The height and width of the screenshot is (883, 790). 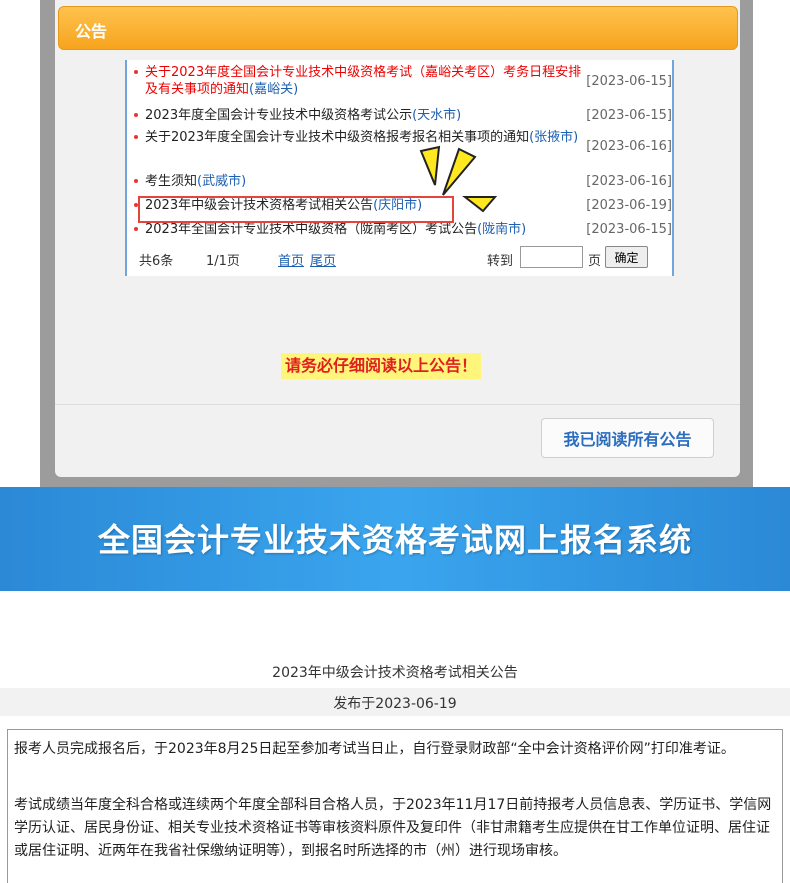 What do you see at coordinates (553, 137) in the screenshot?
I see `announcement-city: (张掖市)` at bounding box center [553, 137].